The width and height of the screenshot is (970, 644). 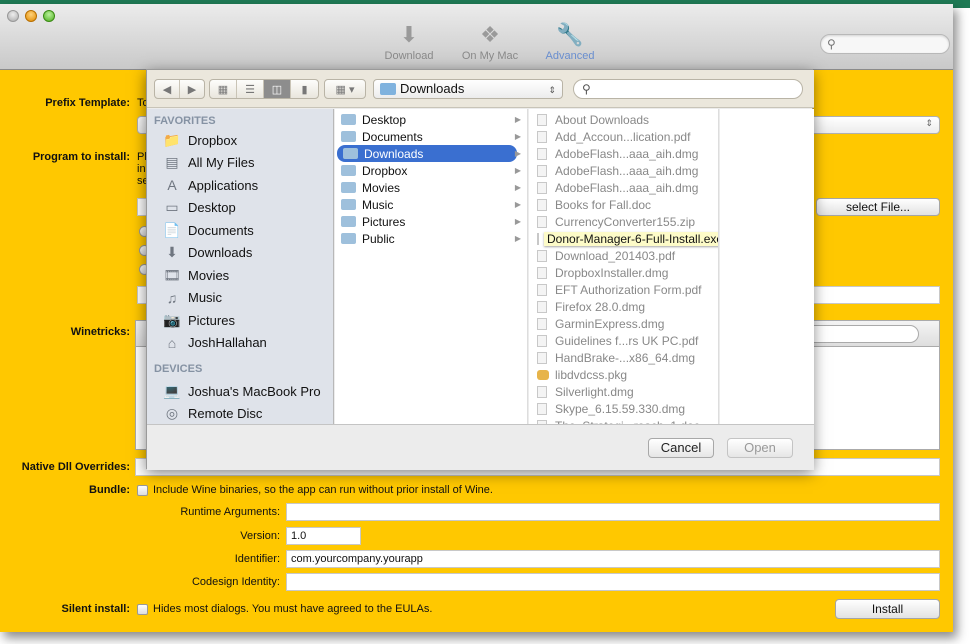 I want to click on download-icon: ⬇, so click(x=409, y=34).